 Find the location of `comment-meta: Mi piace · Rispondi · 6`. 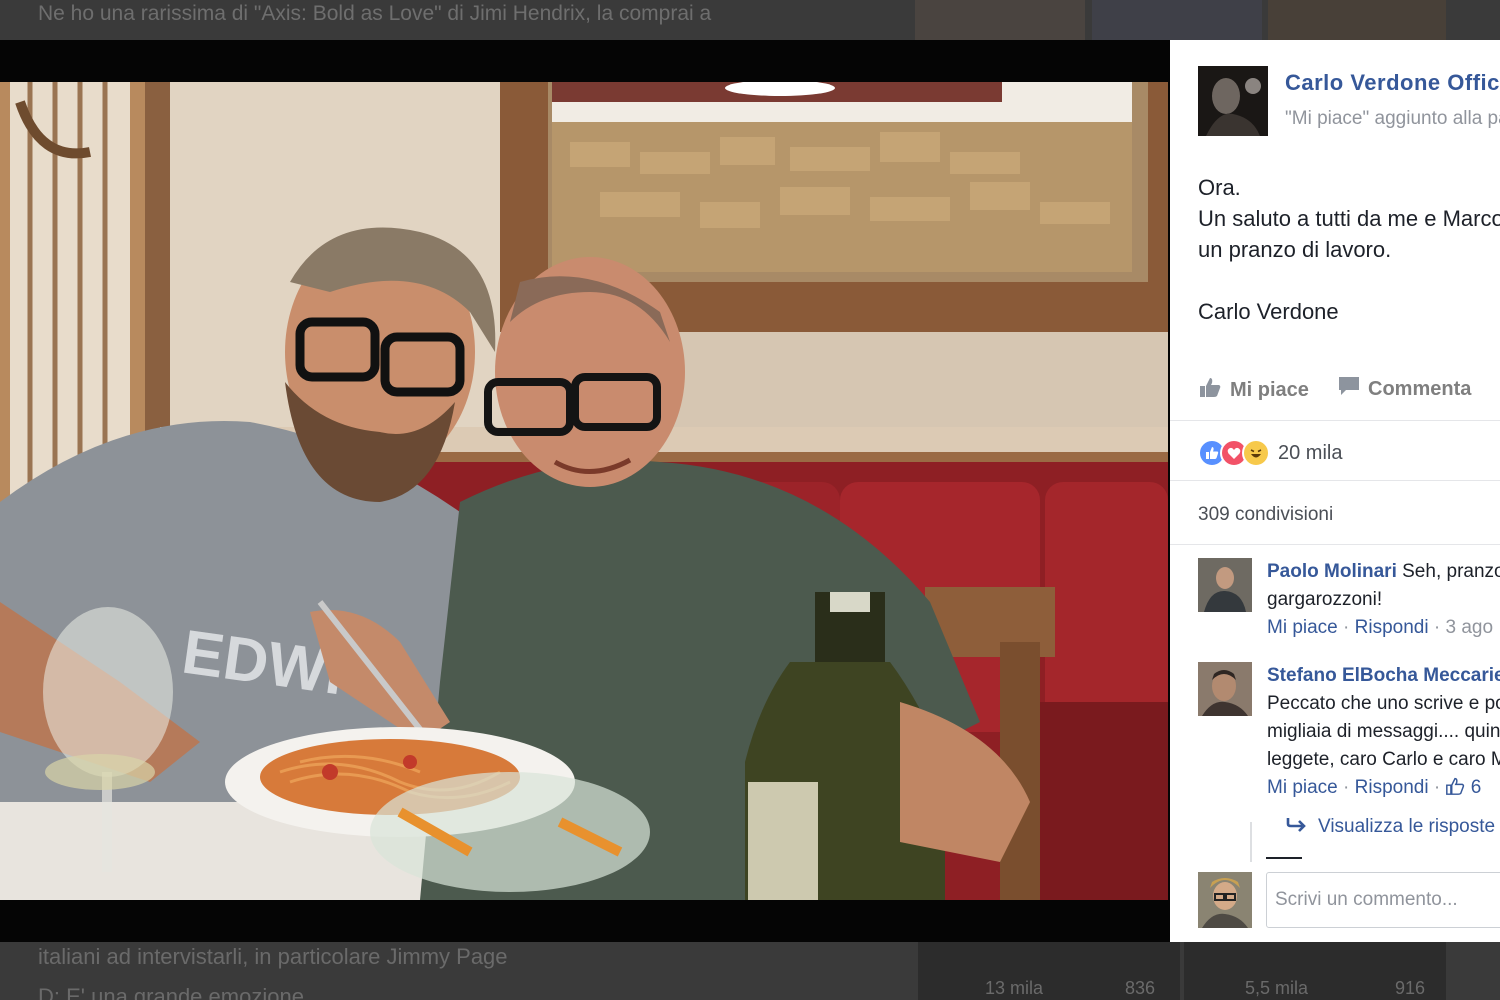

comment-meta: Mi piace · Rispondi · 6 is located at coordinates (1374, 787).